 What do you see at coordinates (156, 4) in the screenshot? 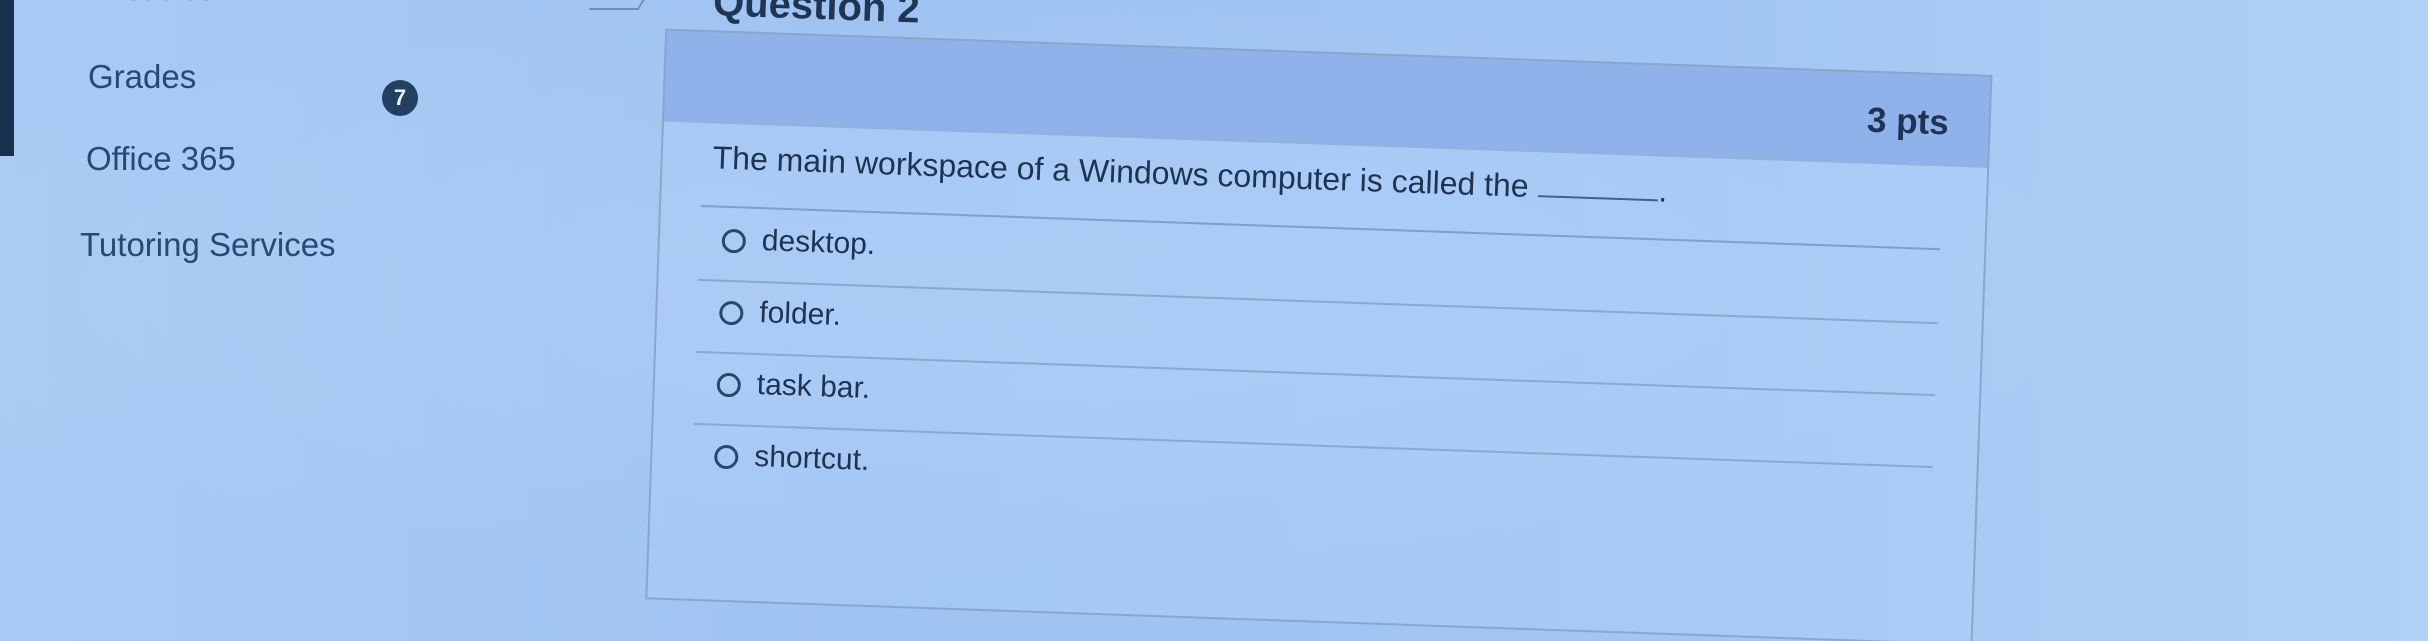
I see `nav-item-modules: Modules` at bounding box center [156, 4].